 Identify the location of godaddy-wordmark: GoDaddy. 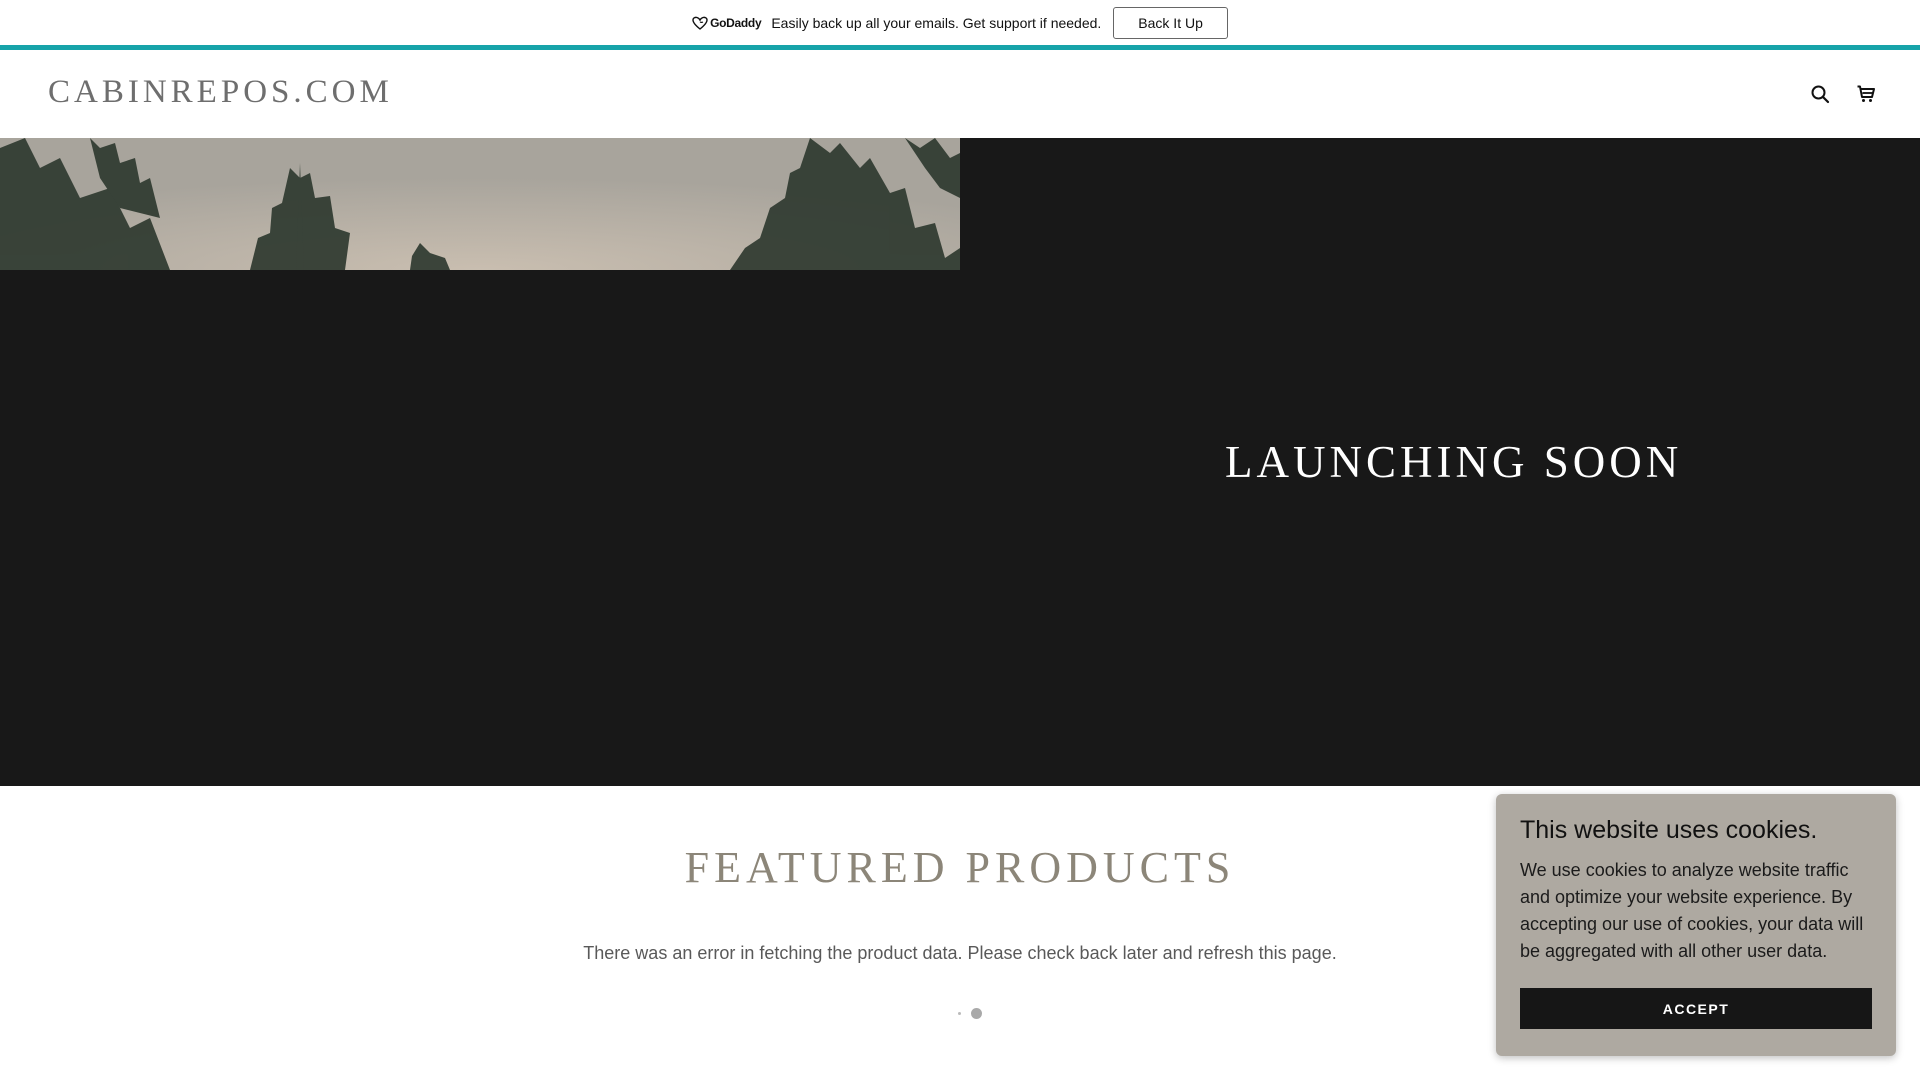
(736, 22).